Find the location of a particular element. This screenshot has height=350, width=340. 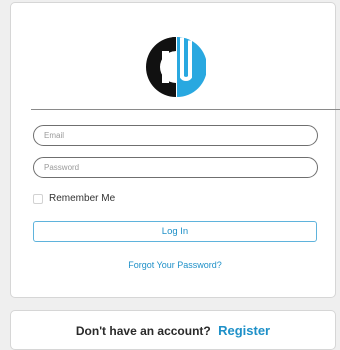

register-line: Don't have an account? Register is located at coordinates (173, 330).